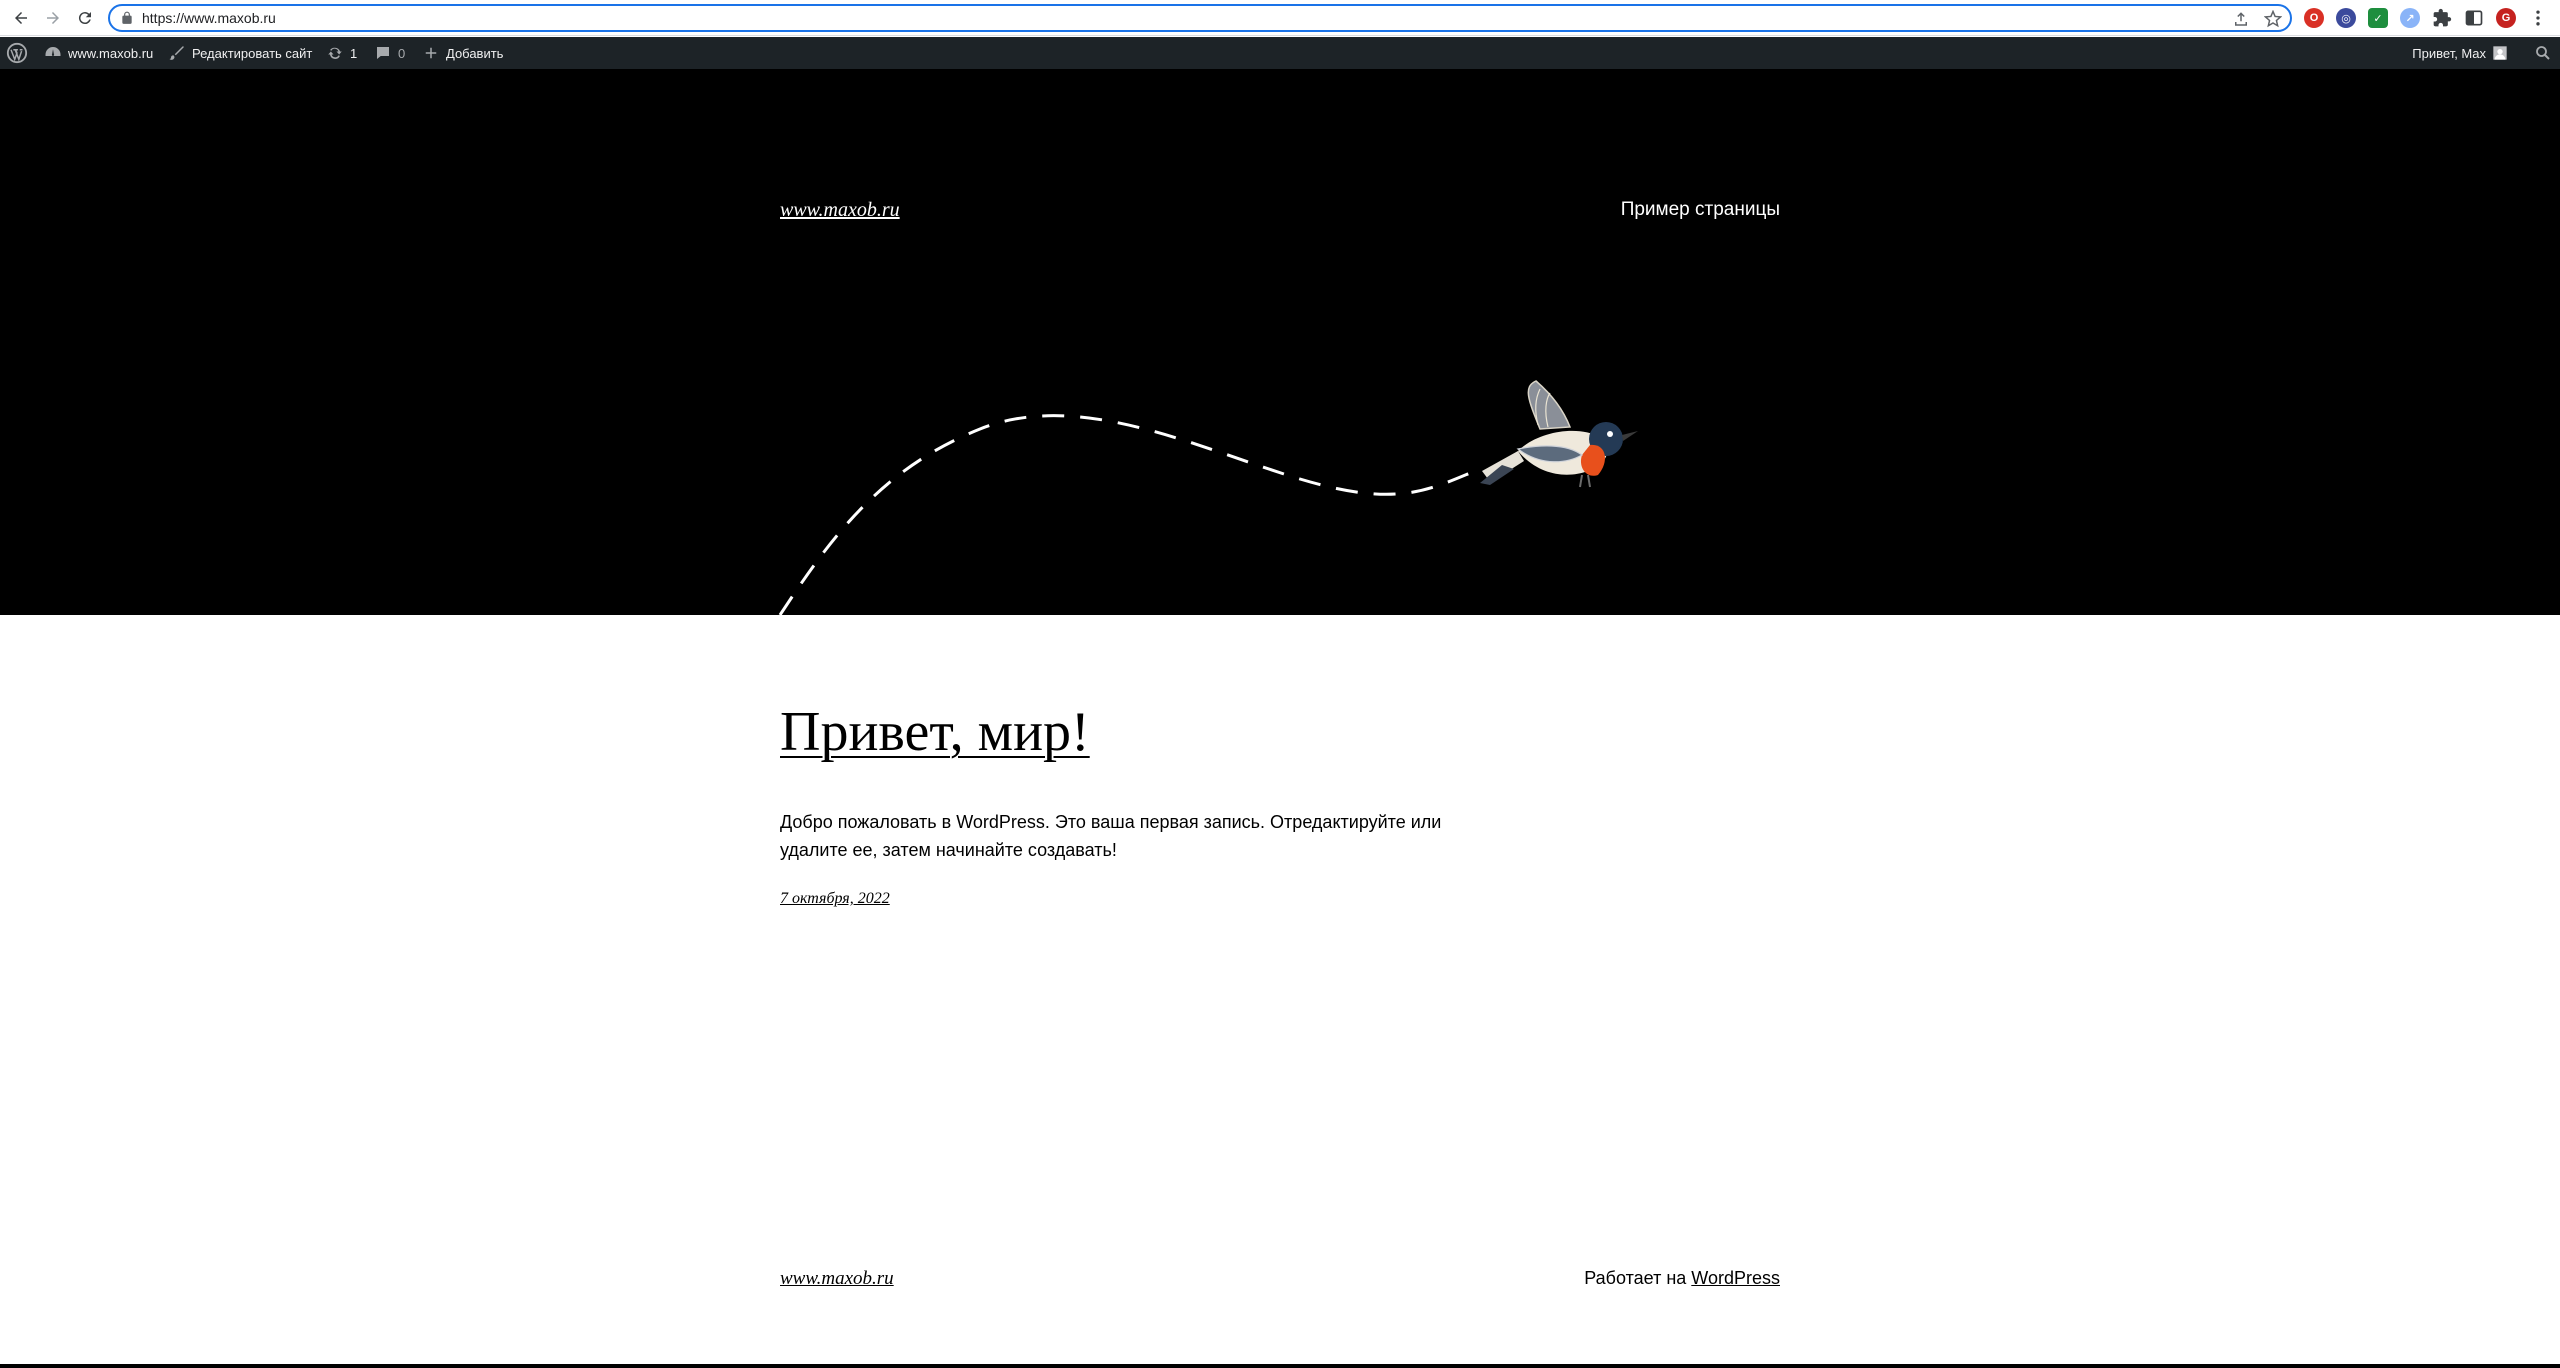  I want to click on bookmark-star-icon, so click(2273, 19).